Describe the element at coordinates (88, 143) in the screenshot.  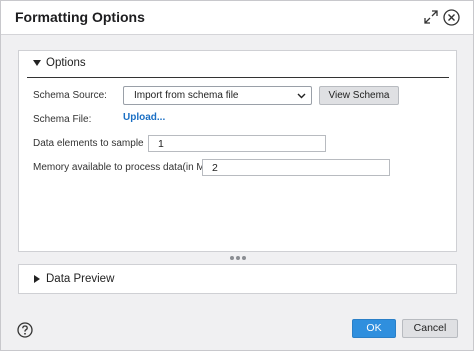
I see `data-elements-label: Data elements to sample` at that location.